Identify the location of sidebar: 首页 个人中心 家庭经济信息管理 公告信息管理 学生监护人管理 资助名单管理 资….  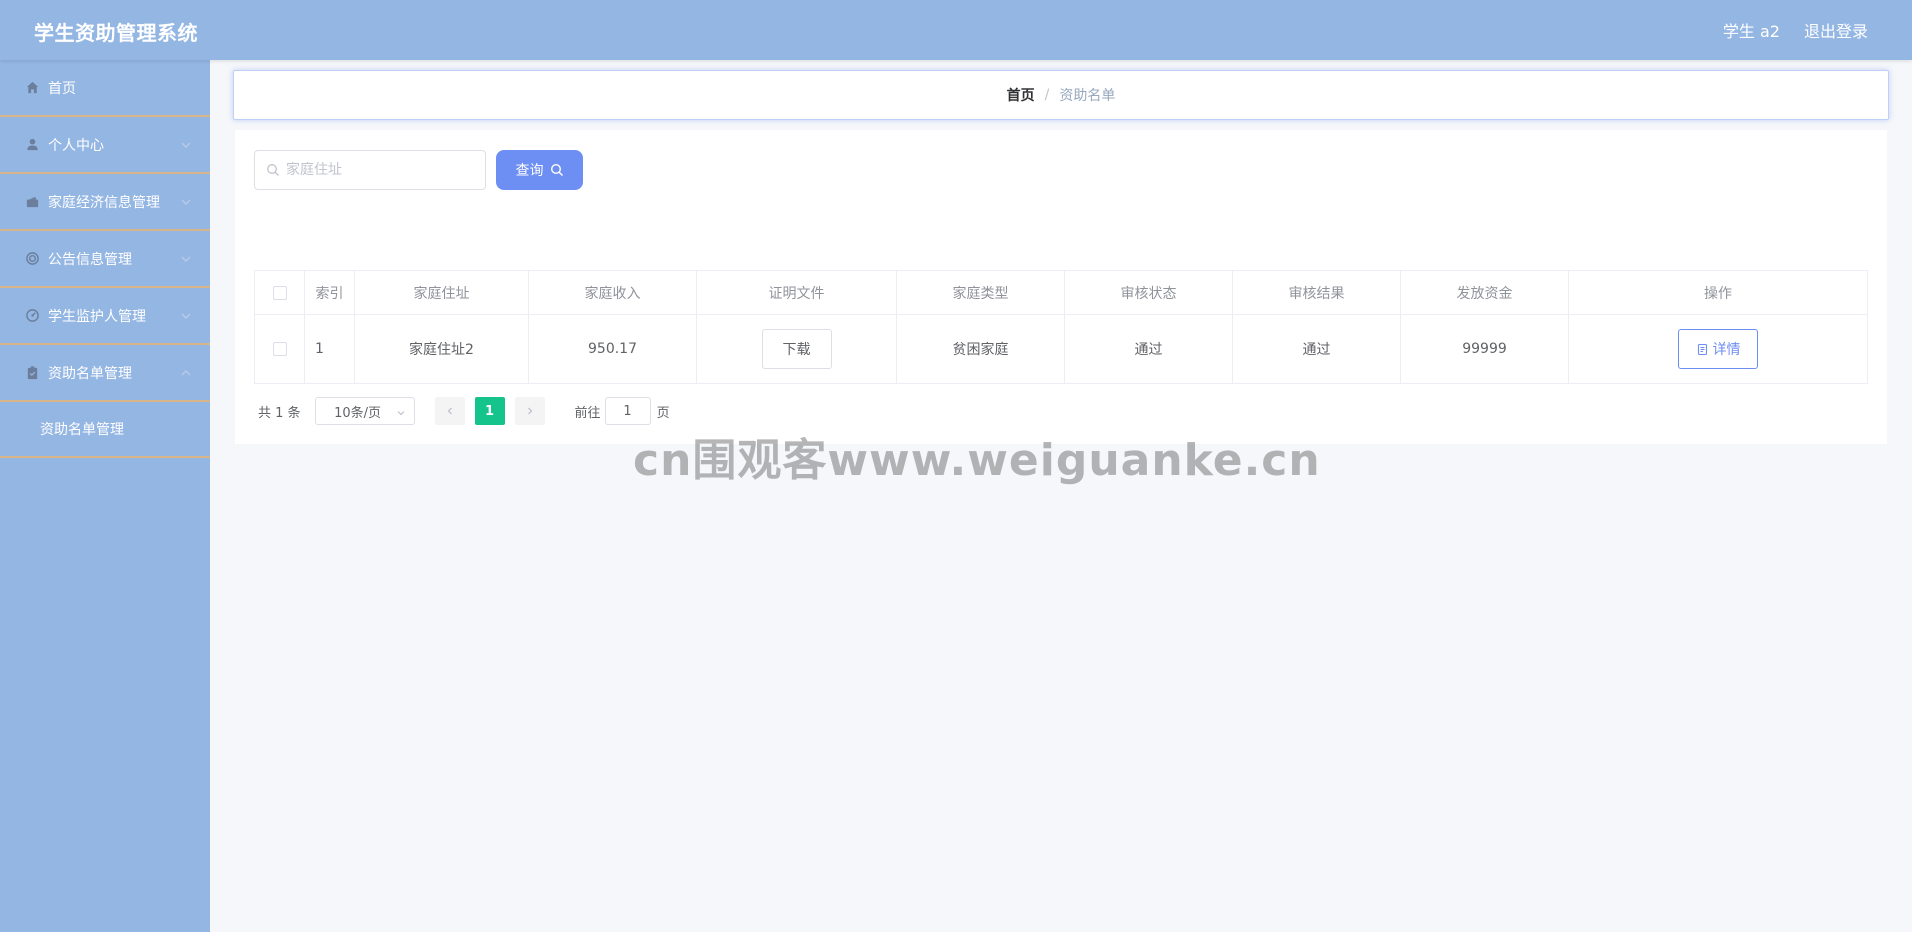
(105, 496).